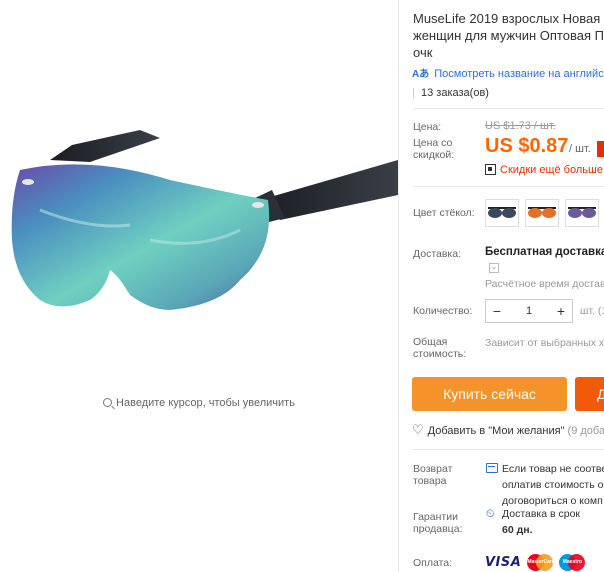  Describe the element at coordinates (600, 149) in the screenshot. I see `discount-badge` at that location.